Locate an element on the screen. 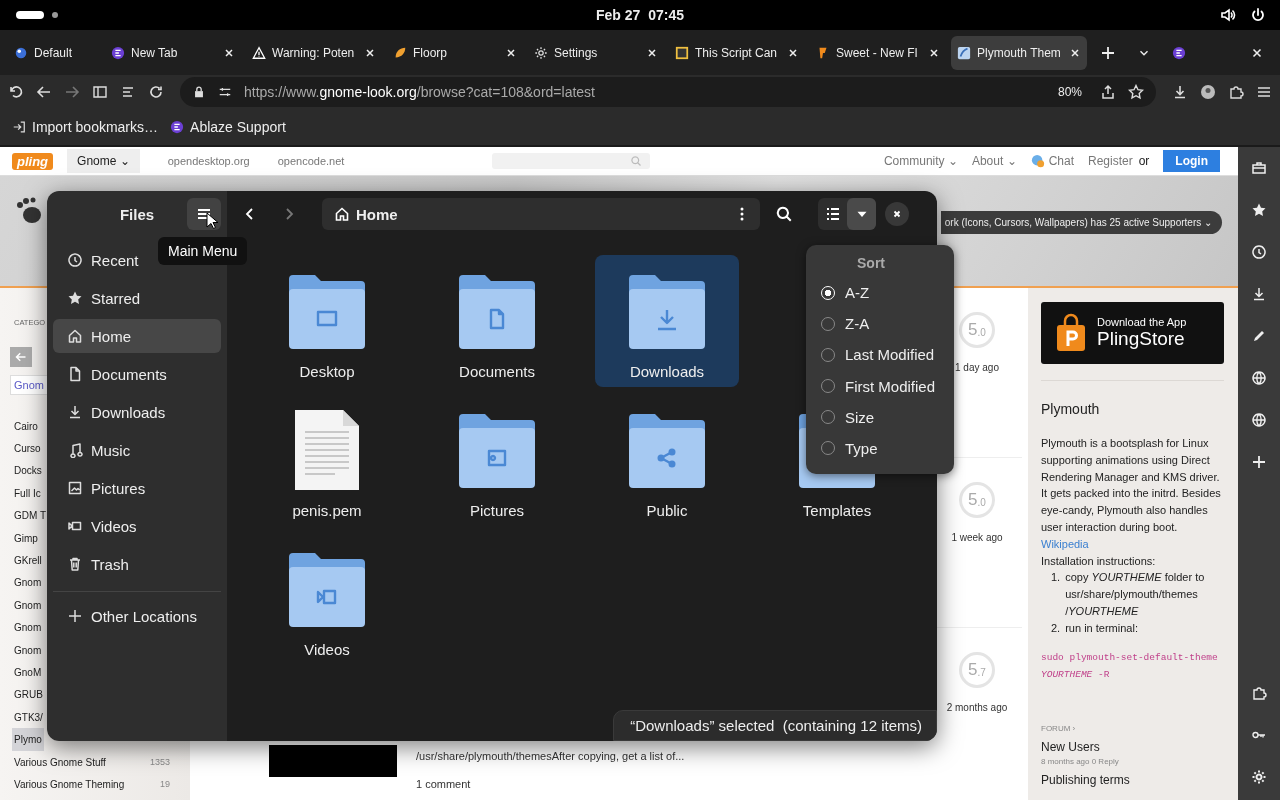 Image resolution: width=1280 pixels, height=800 pixels. category-item: GKrell is located at coordinates (28, 560).